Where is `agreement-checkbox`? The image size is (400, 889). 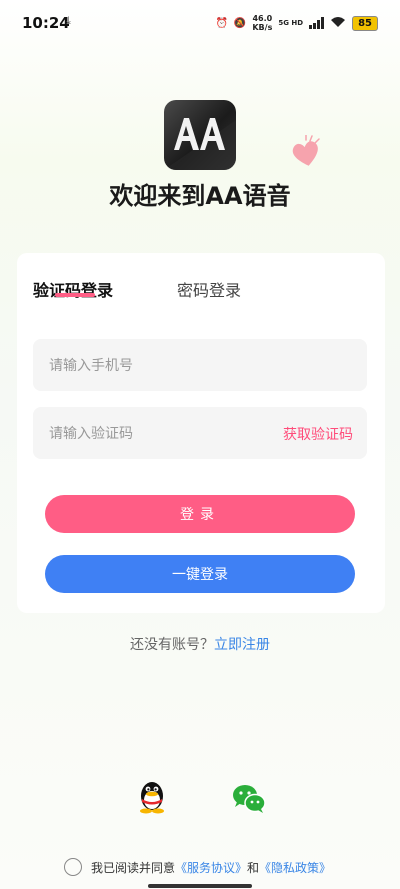
agreement-checkbox is located at coordinates (73, 867).